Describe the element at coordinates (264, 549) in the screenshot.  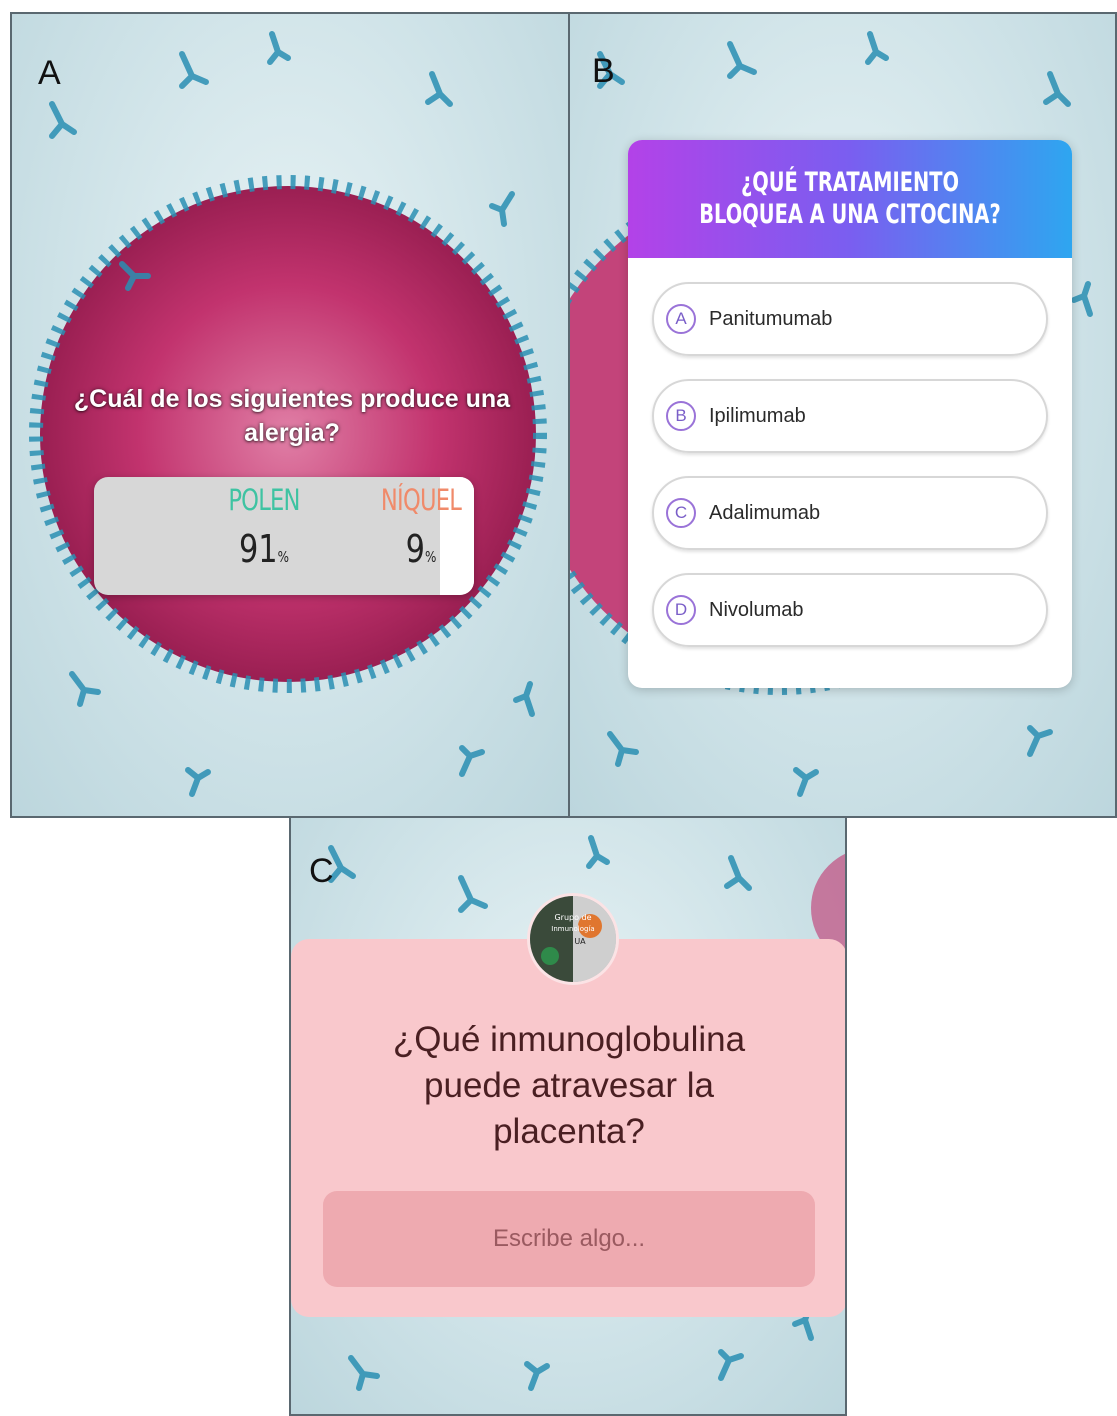
I see `poll-option-percent: 91%` at that location.